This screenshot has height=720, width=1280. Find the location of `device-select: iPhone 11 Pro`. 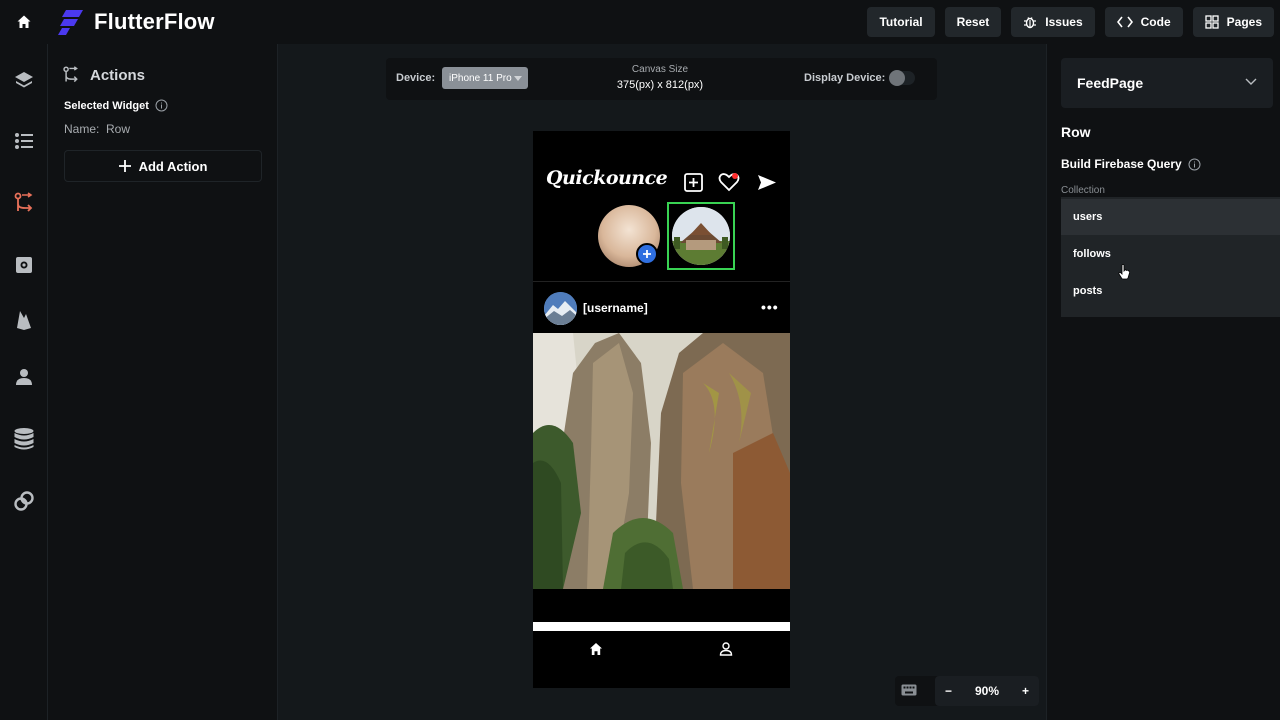

device-select: iPhone 11 Pro is located at coordinates (485, 78).